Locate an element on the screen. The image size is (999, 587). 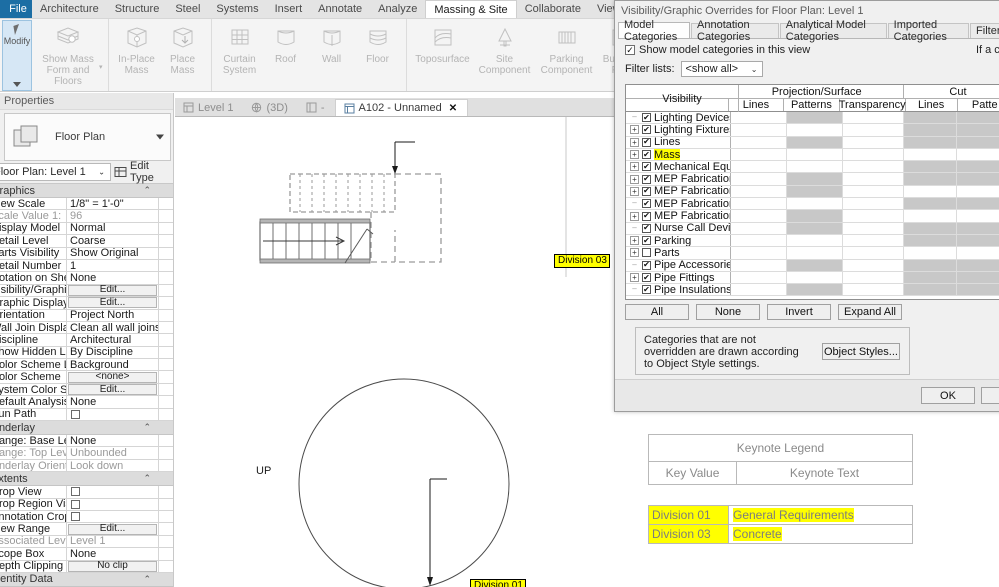
wall-button: Wall is located at coordinates (332, 43).